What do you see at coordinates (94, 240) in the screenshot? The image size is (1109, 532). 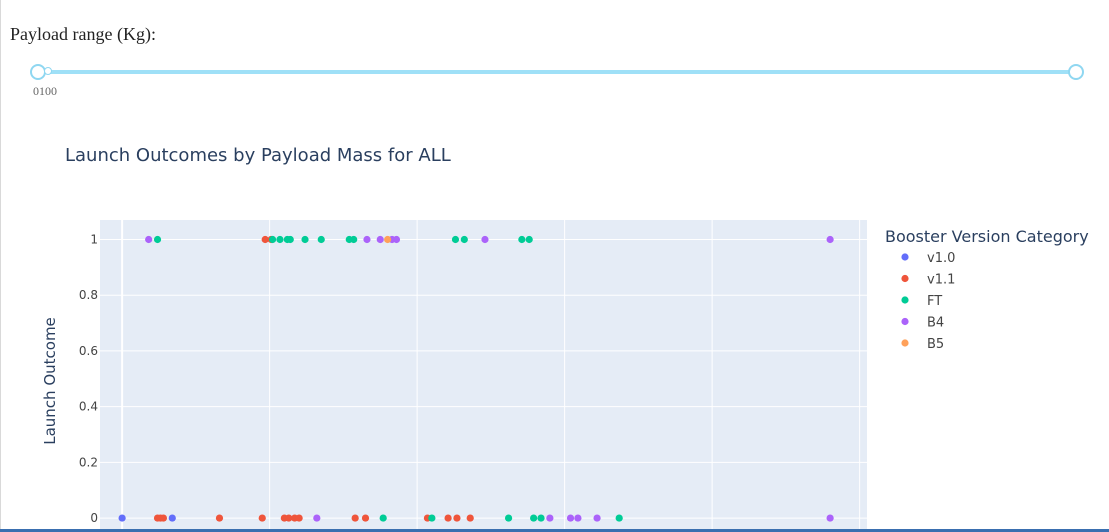 I see `y-tick-label: 1` at bounding box center [94, 240].